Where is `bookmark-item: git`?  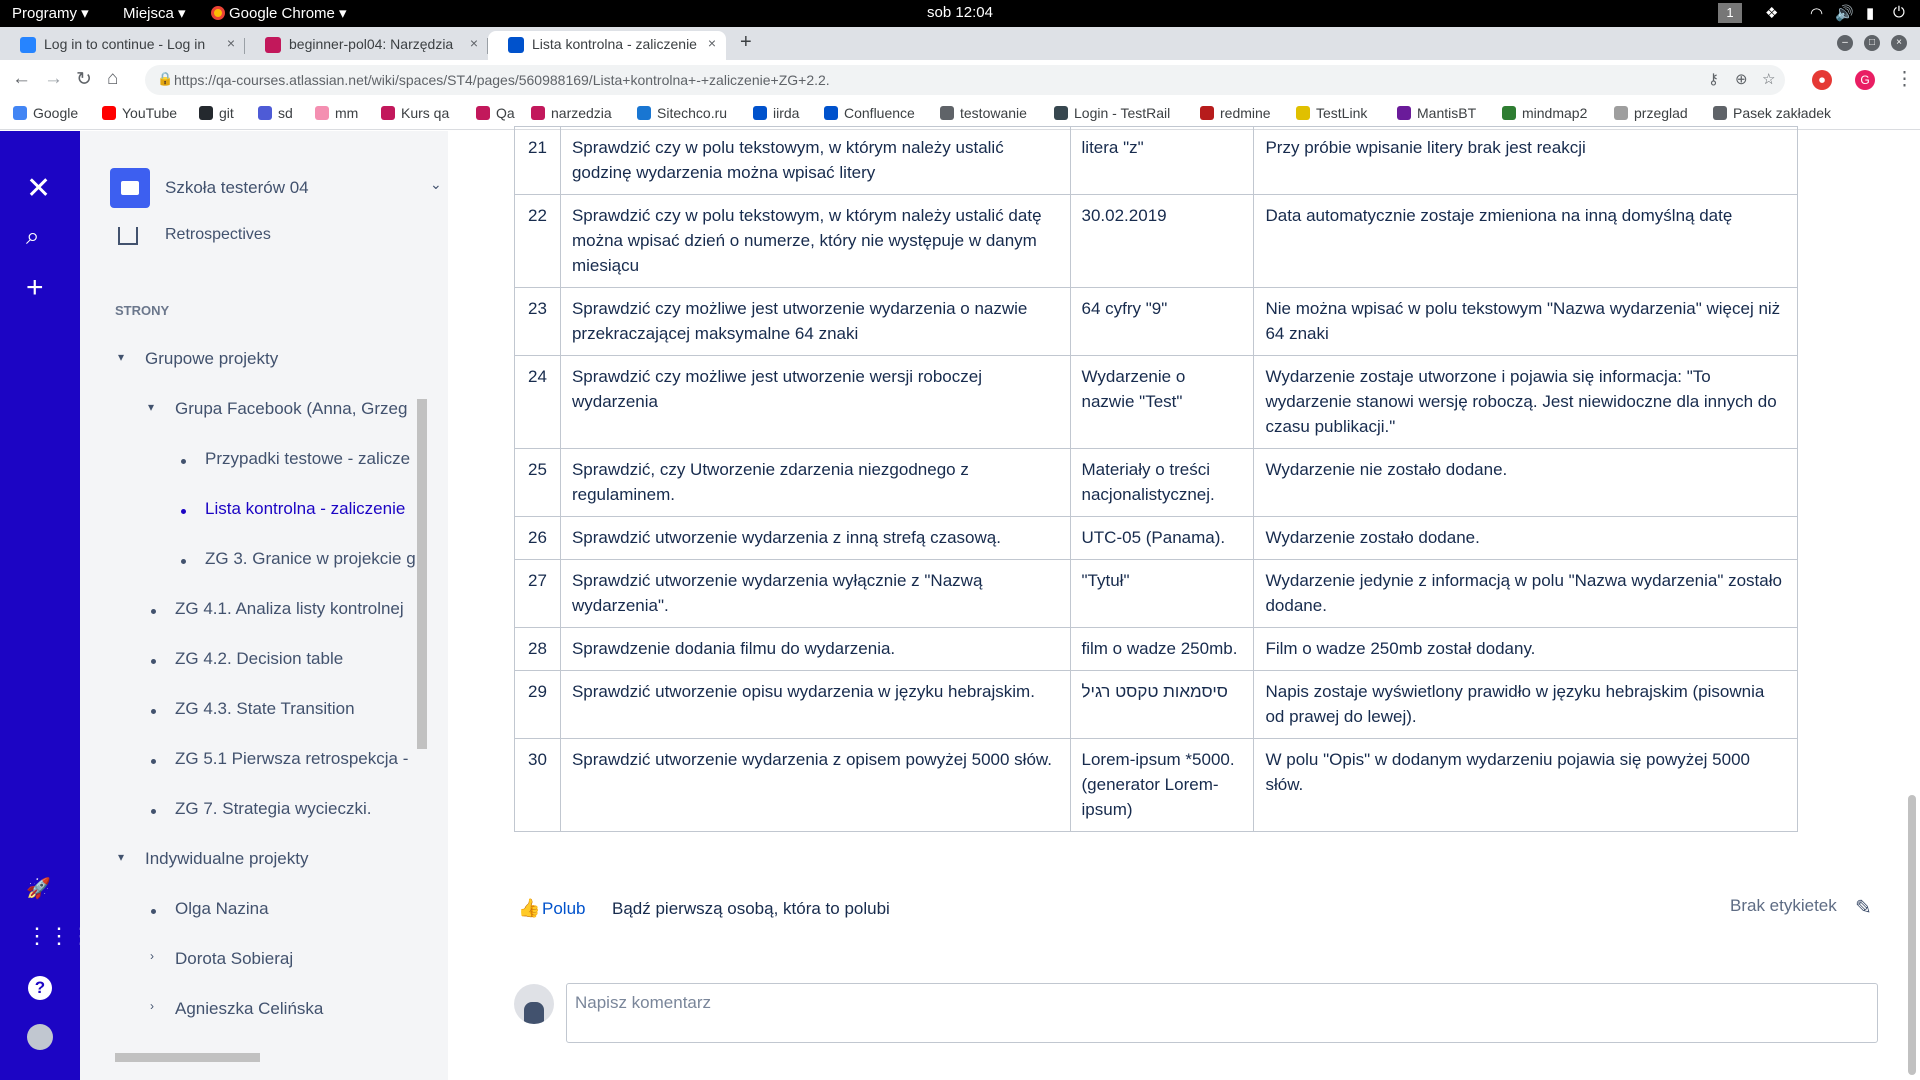
bookmark-item: git is located at coordinates (216, 113).